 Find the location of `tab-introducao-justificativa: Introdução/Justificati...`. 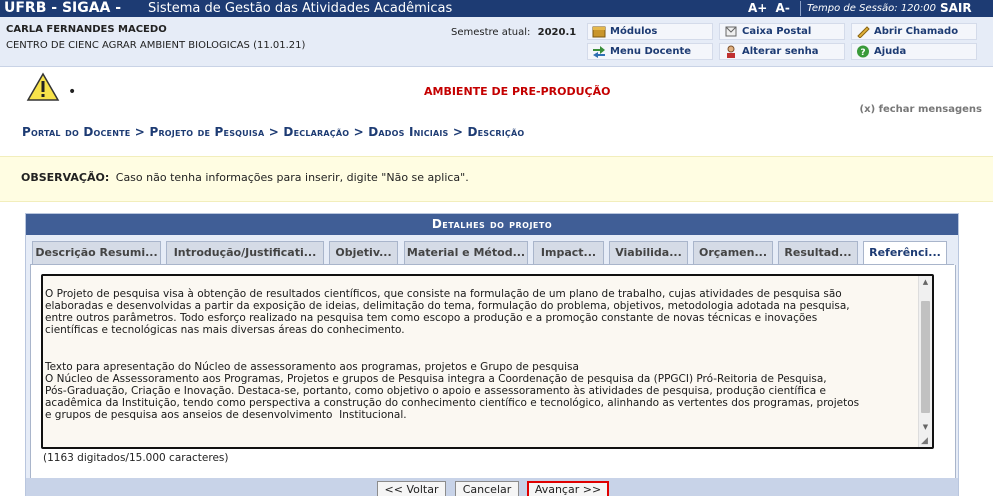

tab-introducao-justificativa: Introdução/Justificati... is located at coordinates (245, 252).